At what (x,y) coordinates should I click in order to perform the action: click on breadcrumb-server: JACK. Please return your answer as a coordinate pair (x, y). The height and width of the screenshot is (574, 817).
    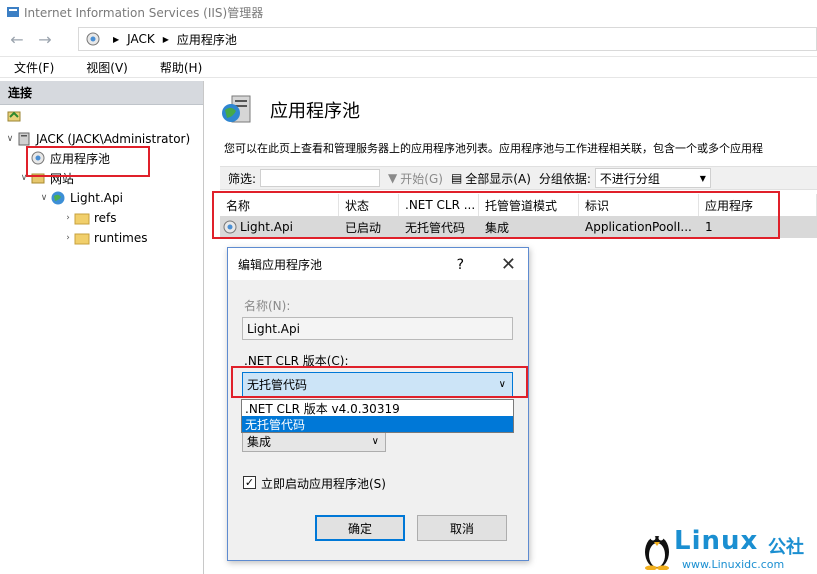
    Looking at the image, I should click on (141, 39).